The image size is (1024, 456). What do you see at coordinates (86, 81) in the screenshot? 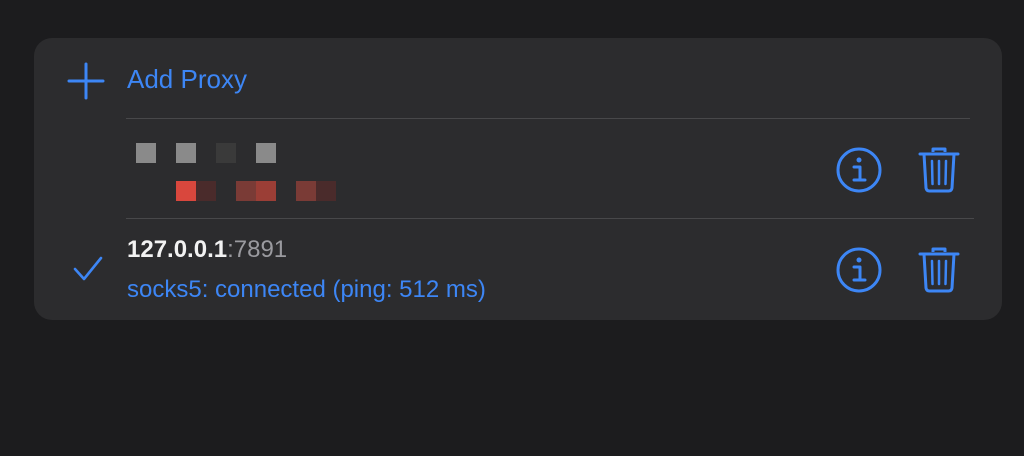
I see `plus-icon` at bounding box center [86, 81].